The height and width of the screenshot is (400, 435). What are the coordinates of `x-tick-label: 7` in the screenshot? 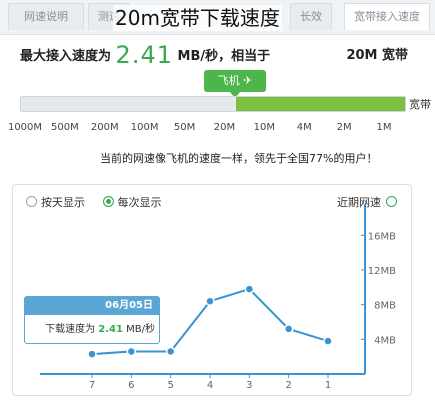 It's located at (92, 385).